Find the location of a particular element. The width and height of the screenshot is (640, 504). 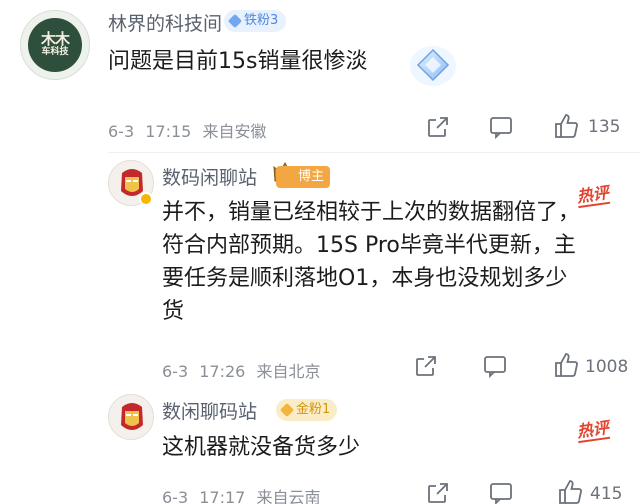

fan-badge-label: 铁粉3 is located at coordinates (261, 20).